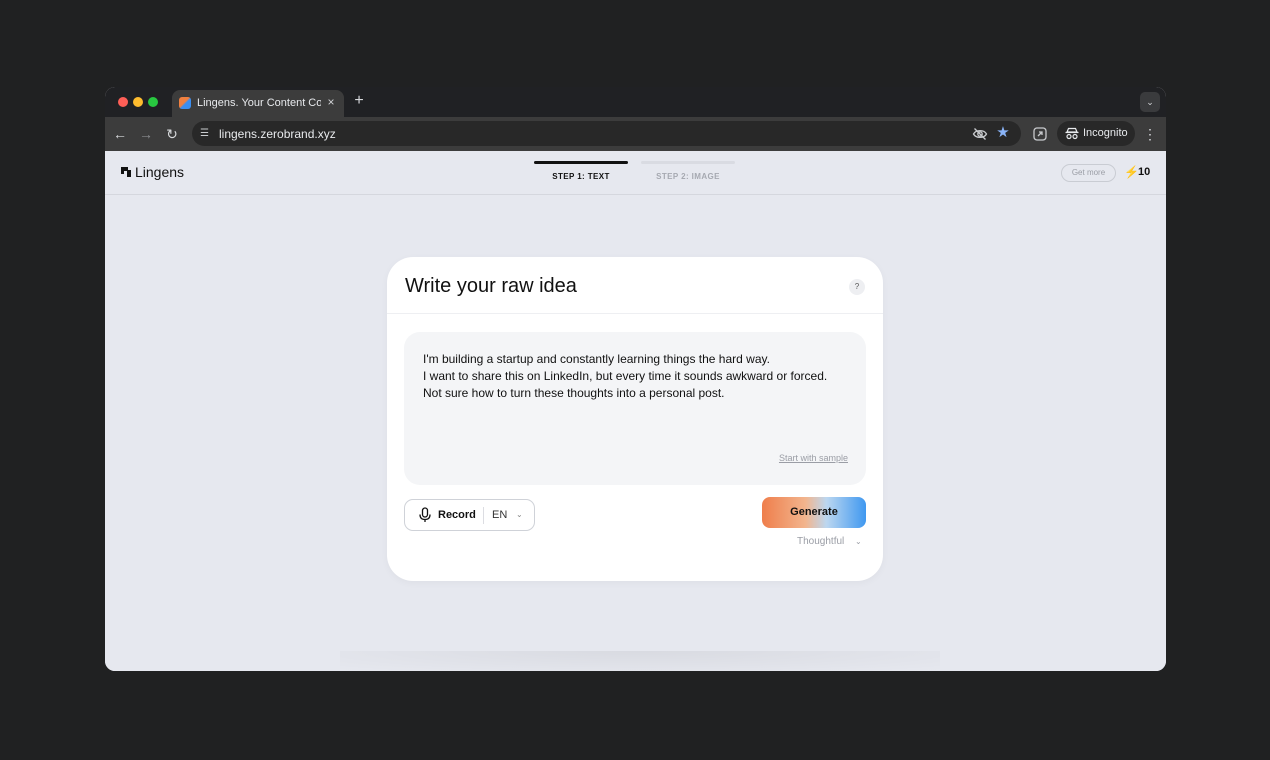 The height and width of the screenshot is (760, 1270). Describe the element at coordinates (640, 661) in the screenshot. I see `card-shadow` at that location.